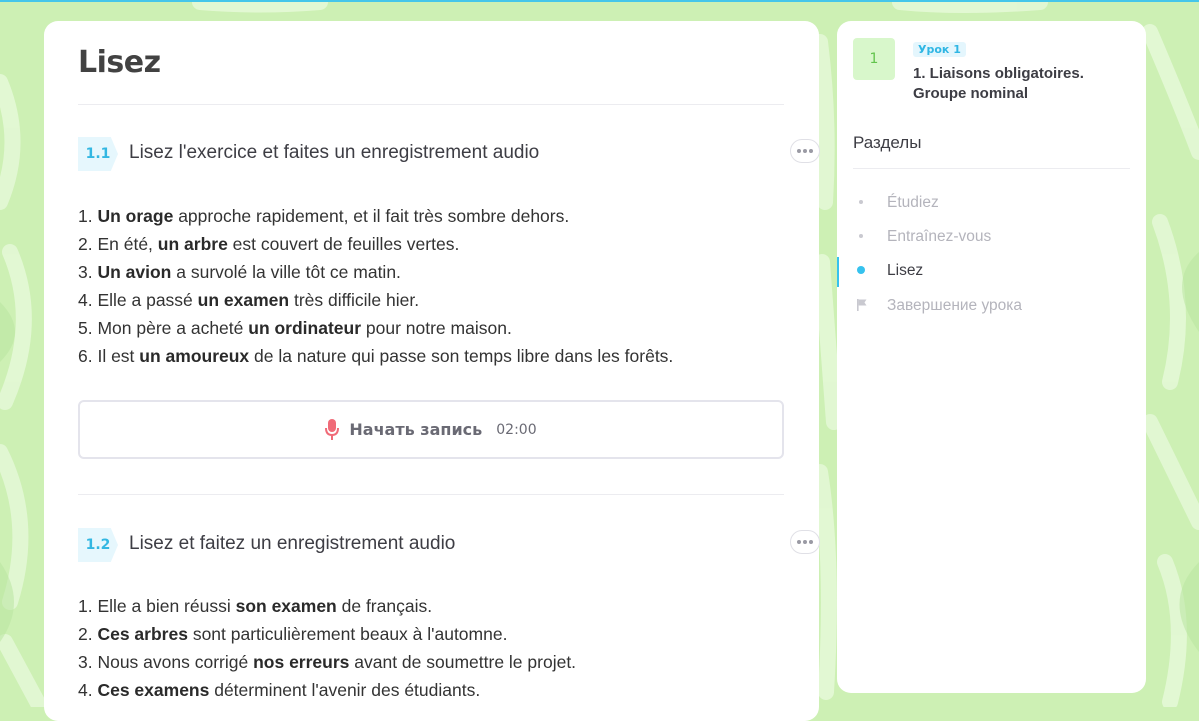  Describe the element at coordinates (292, 543) in the screenshot. I see `exercise-title: Lisez et faitez un enregistrement audio` at that location.